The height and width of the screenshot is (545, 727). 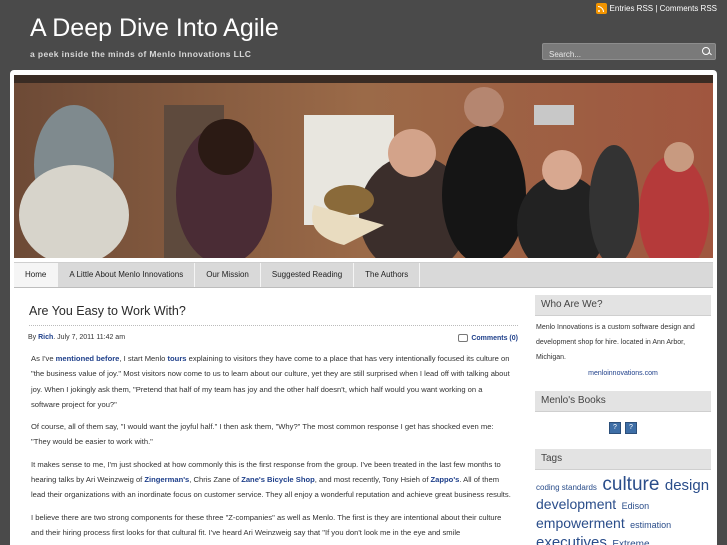 I want to click on tag-link: culture, so click(x=630, y=484).